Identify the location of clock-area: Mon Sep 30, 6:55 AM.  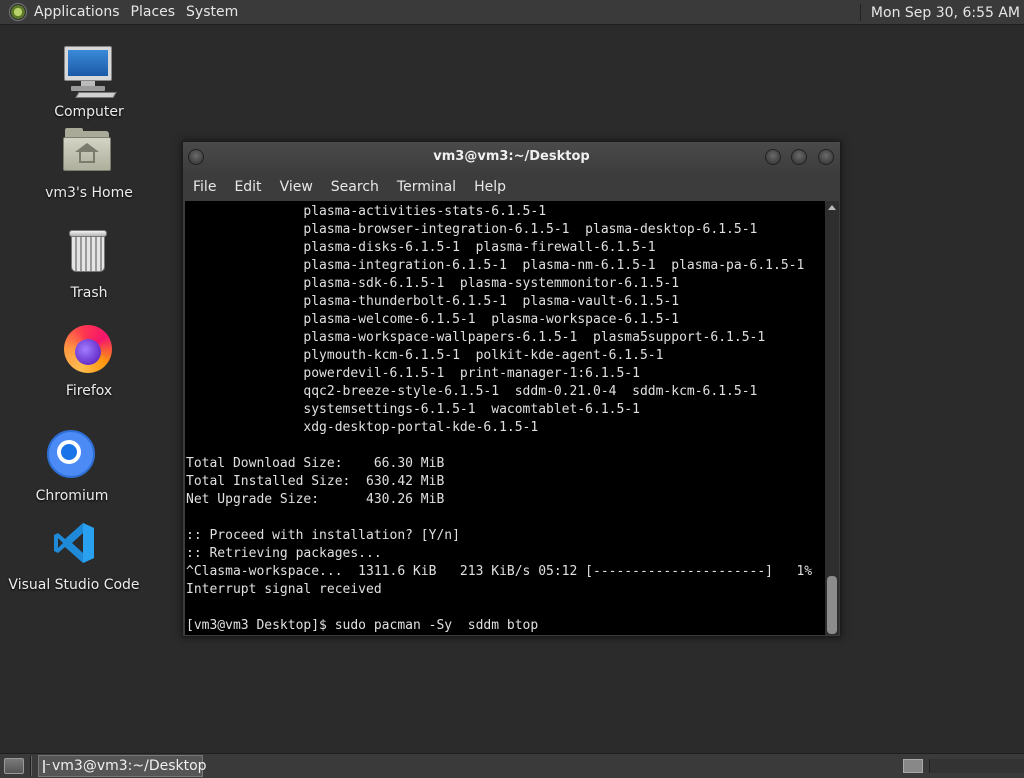
(941, 12).